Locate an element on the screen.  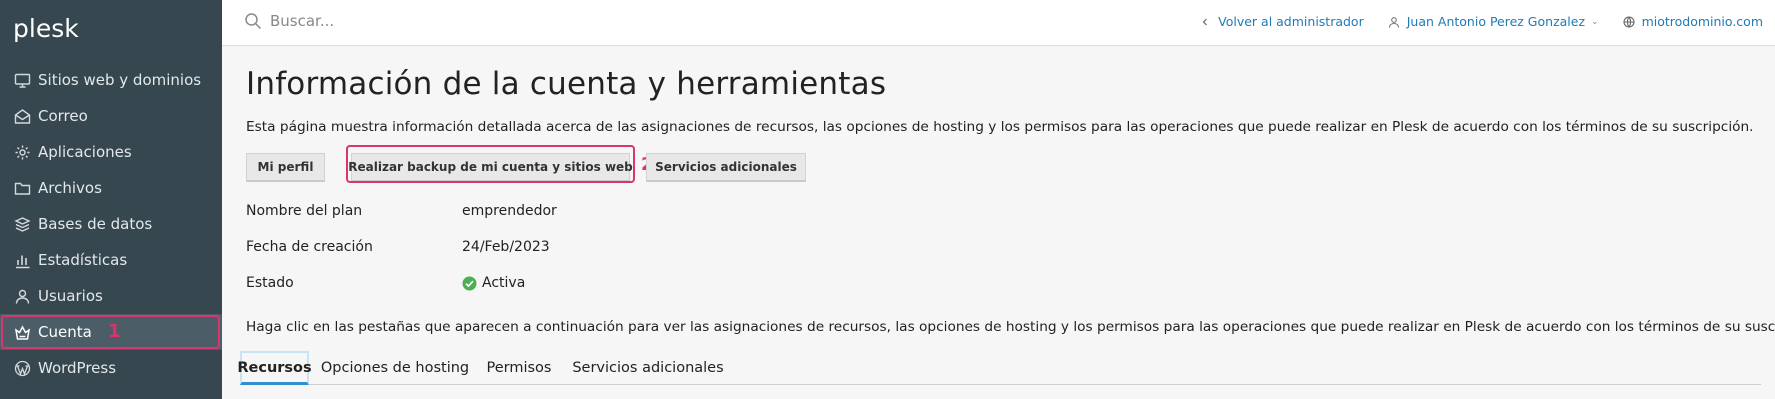
check-circle-icon is located at coordinates (469, 283).